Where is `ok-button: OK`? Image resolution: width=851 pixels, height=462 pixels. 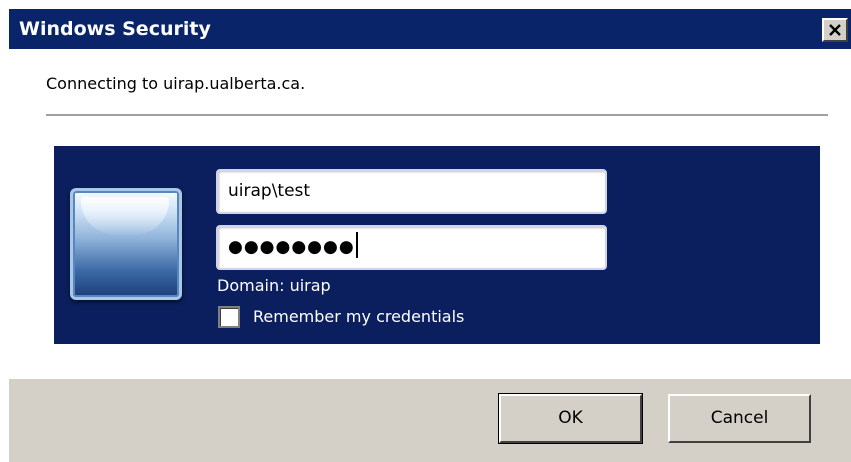 ok-button: OK is located at coordinates (570, 418).